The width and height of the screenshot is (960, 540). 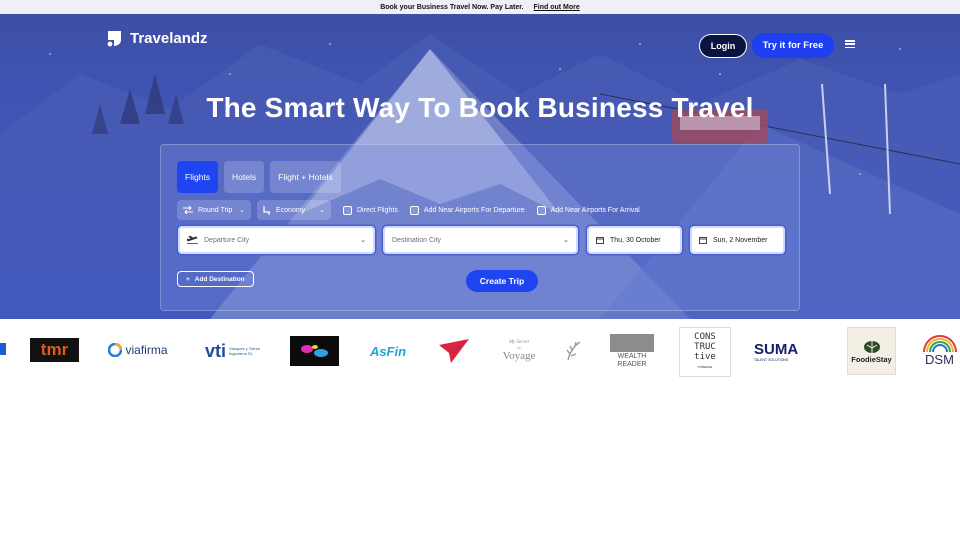 What do you see at coordinates (723, 46) in the screenshot?
I see `login-button: Login` at bounding box center [723, 46].